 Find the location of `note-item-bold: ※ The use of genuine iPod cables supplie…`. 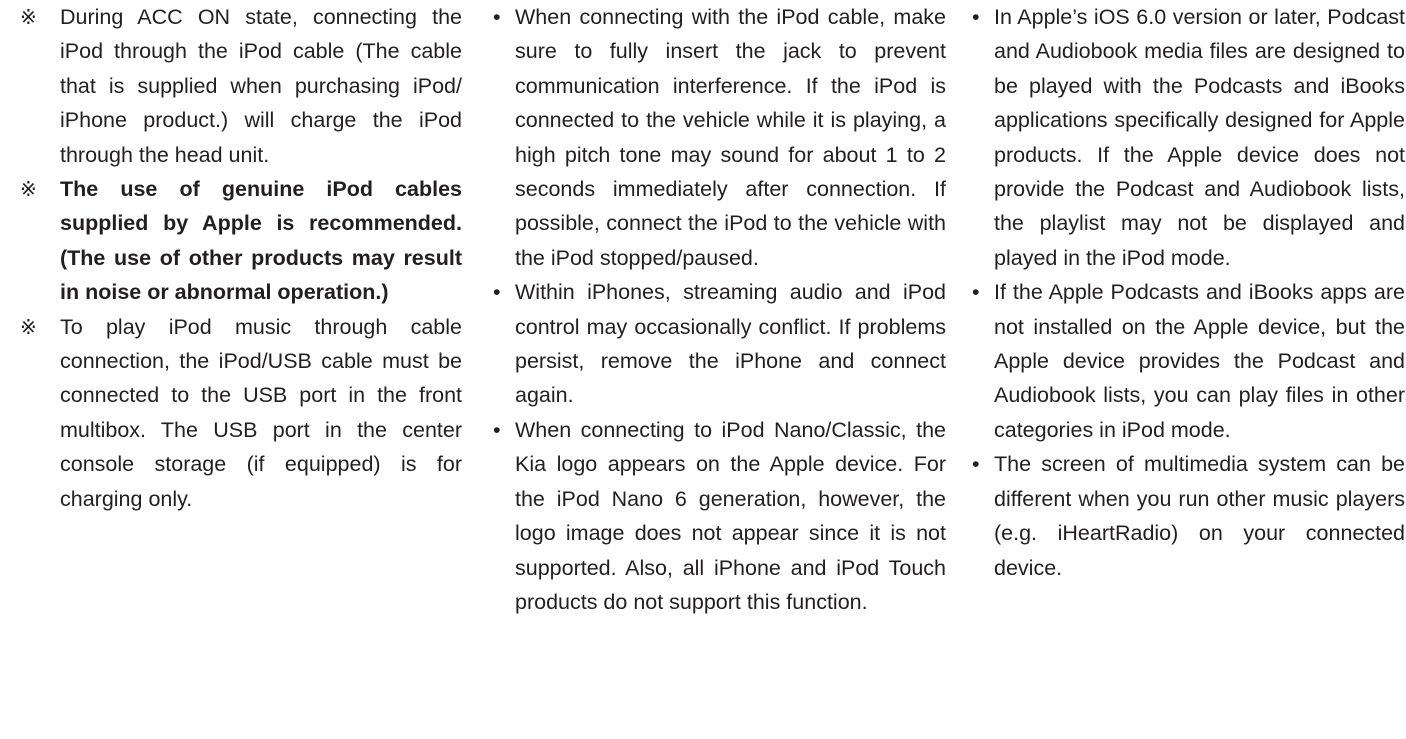

note-item-bold: ※ The use of genuine iPod cables supplie… is located at coordinates (241, 241).